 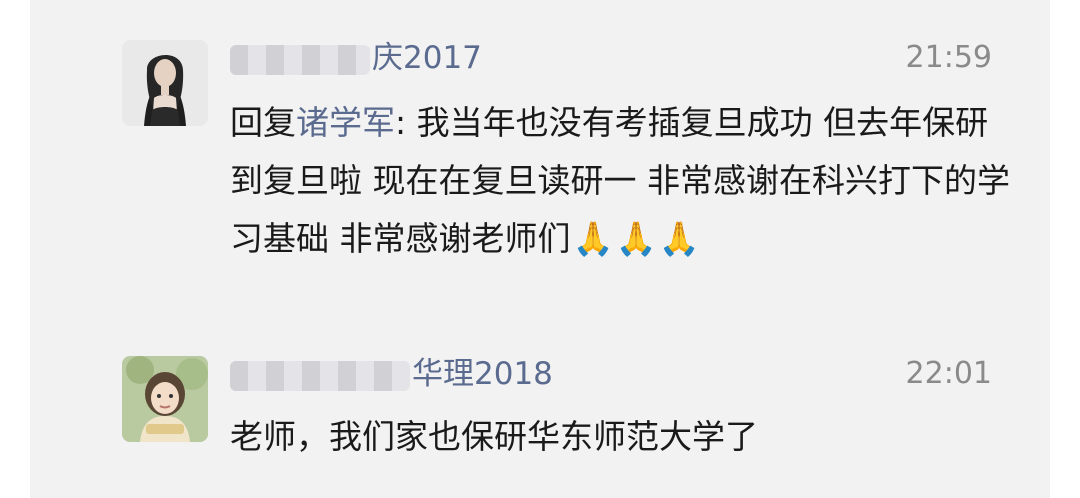 What do you see at coordinates (494, 436) in the screenshot?
I see `comment-text: 老师，我们家也保研华东师范大学了` at bounding box center [494, 436].